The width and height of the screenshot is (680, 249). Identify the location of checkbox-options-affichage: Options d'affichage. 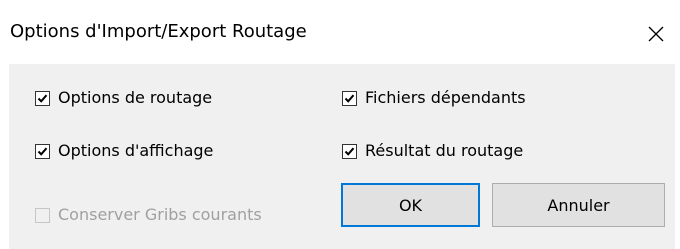
(124, 151).